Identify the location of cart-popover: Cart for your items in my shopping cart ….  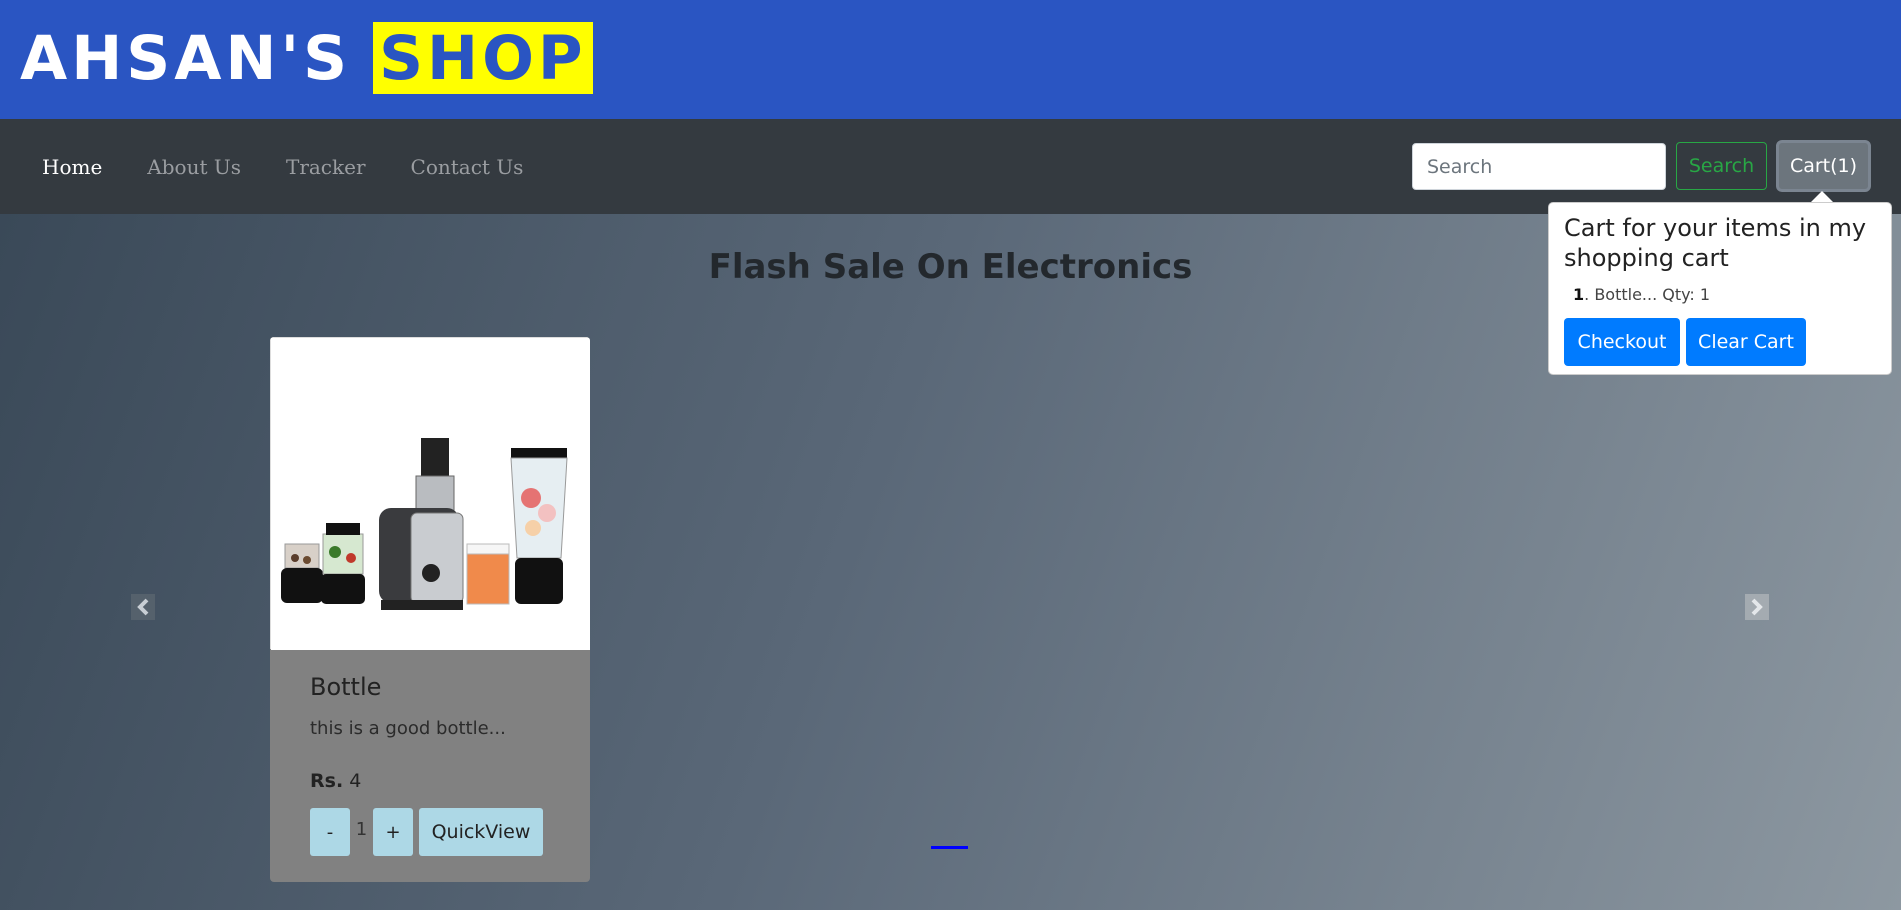
(1720, 288).